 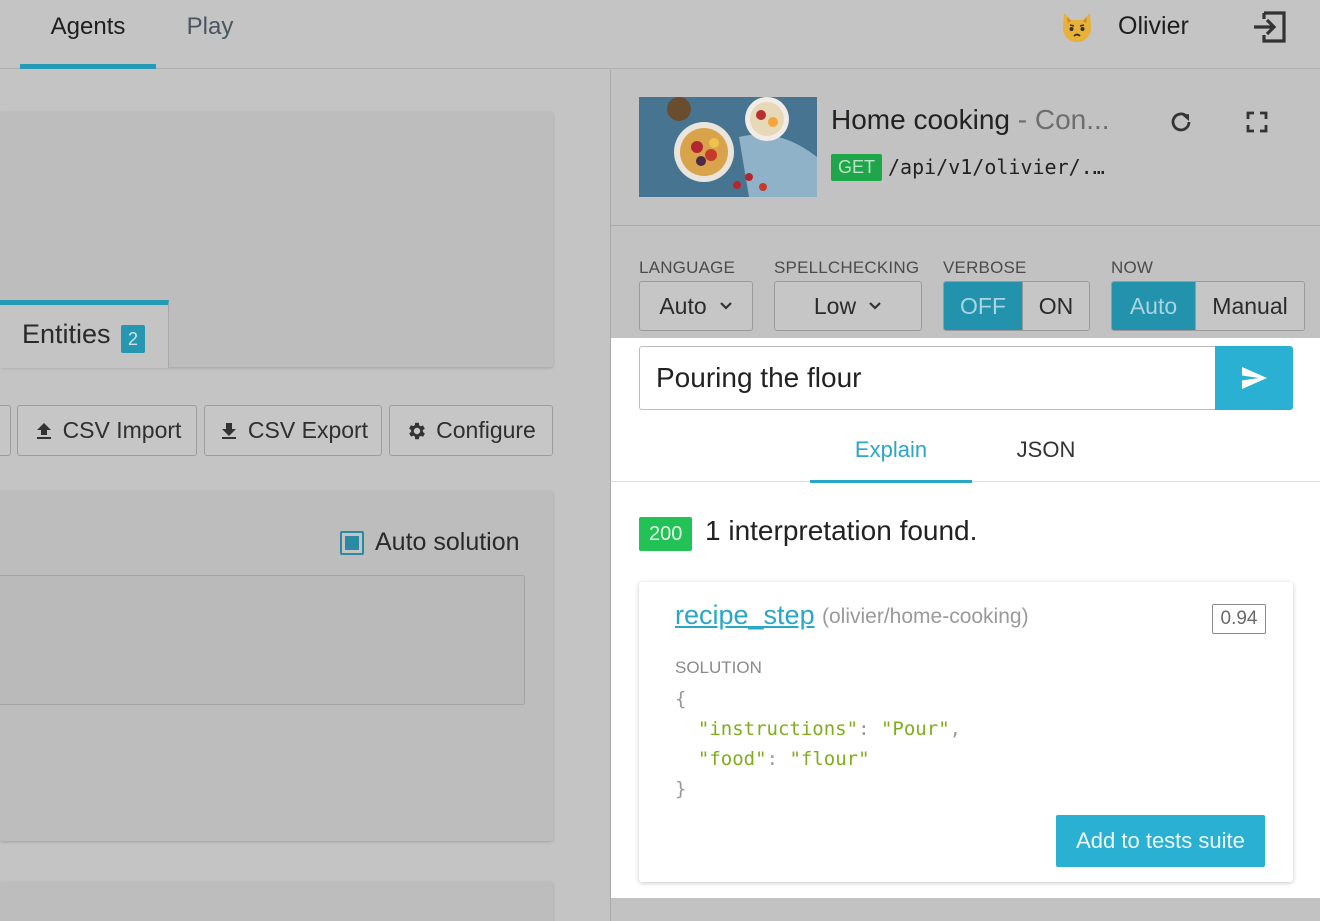 I want to click on language-value: Auto, so click(x=683, y=305).